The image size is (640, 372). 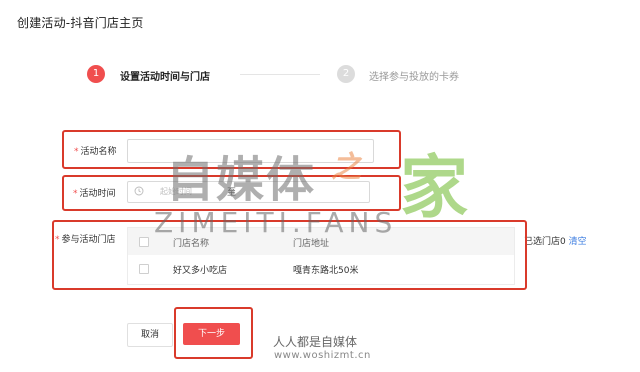 What do you see at coordinates (545, 242) in the screenshot?
I see `selected-count-text: 已选门店0` at bounding box center [545, 242].